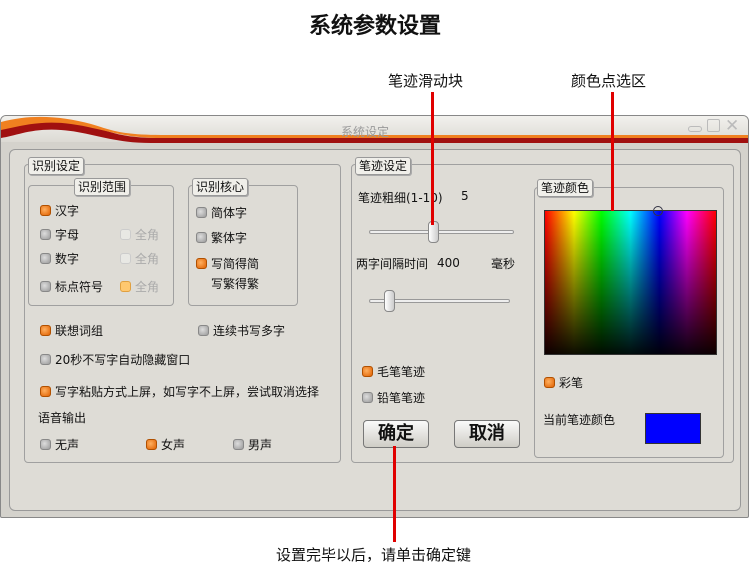  I want to click on checkbox-fullwidth-punctuation: 全角, so click(139, 286).